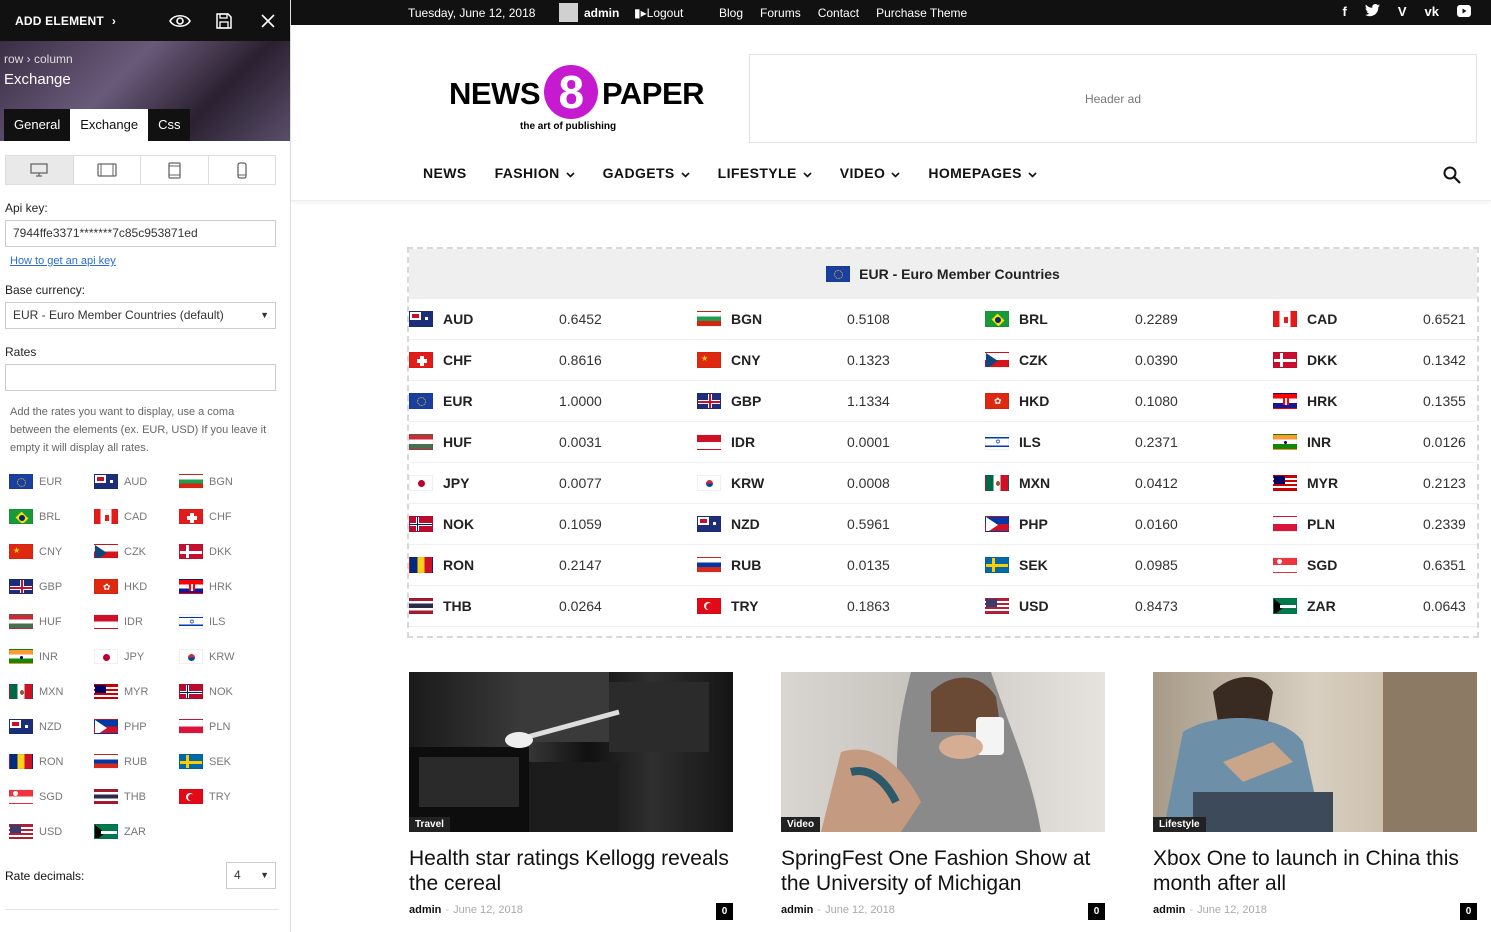  I want to click on article-thumbnail: Travel, so click(571, 752).